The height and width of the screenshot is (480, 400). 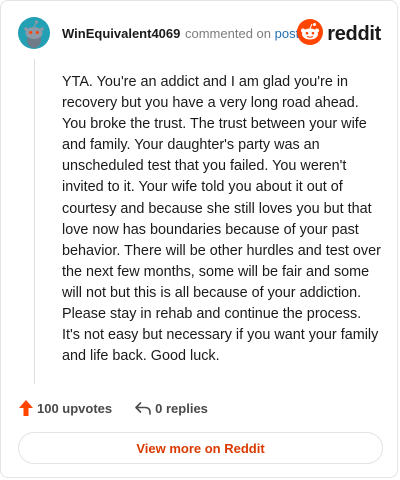 What do you see at coordinates (75, 408) in the screenshot?
I see `upvote-count: 100 upvotes` at bounding box center [75, 408].